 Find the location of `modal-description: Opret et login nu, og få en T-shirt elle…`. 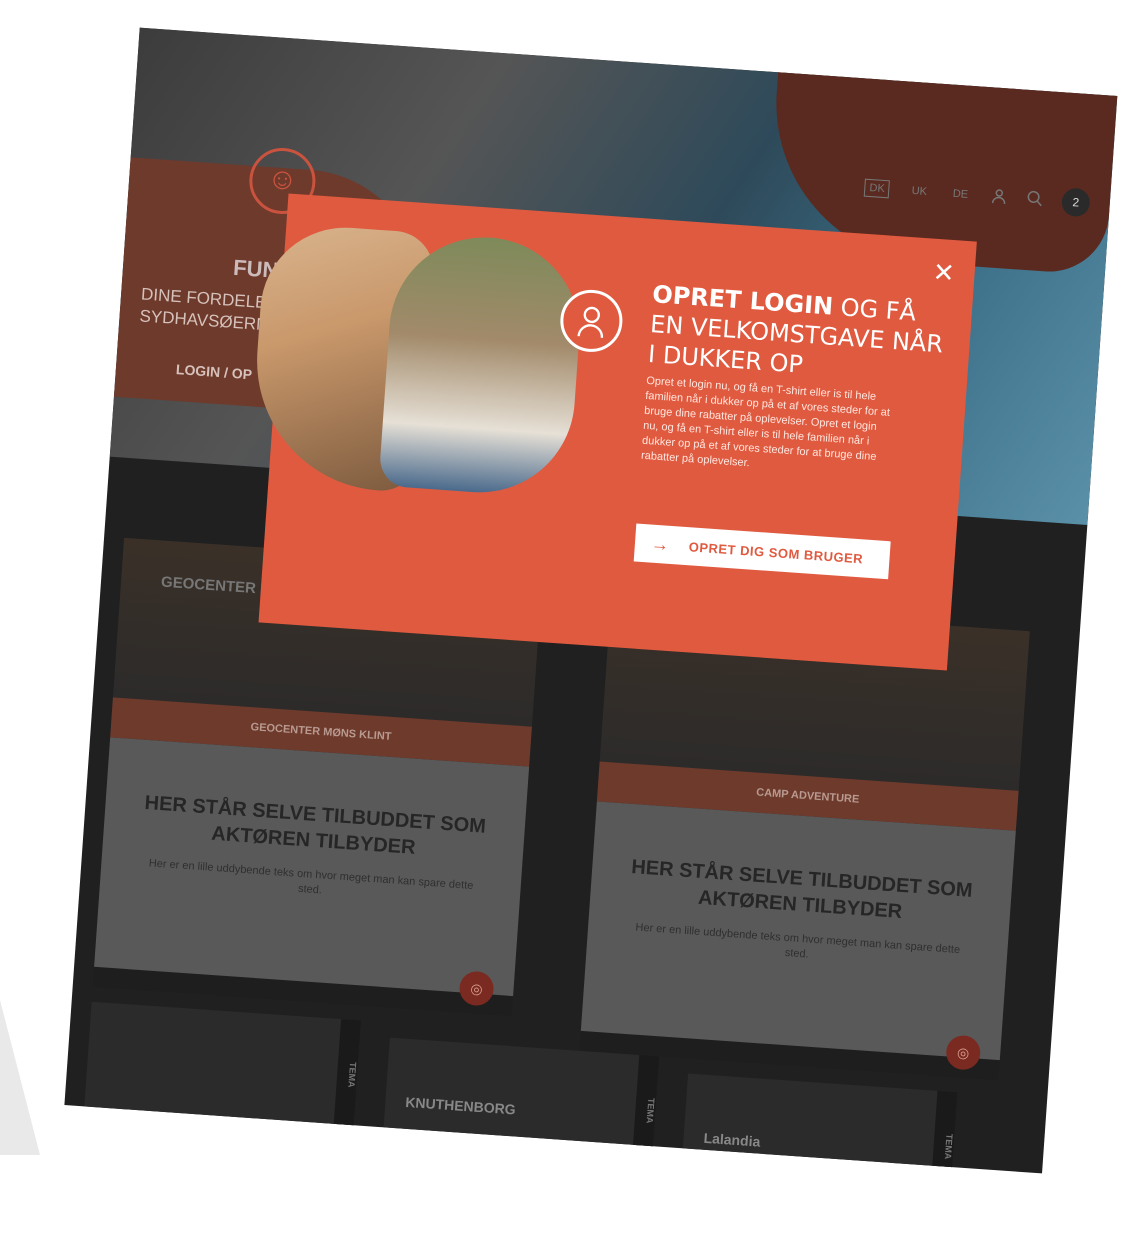

modal-description: Opret et login nu, og få en T-shirt elle… is located at coordinates (765, 422).